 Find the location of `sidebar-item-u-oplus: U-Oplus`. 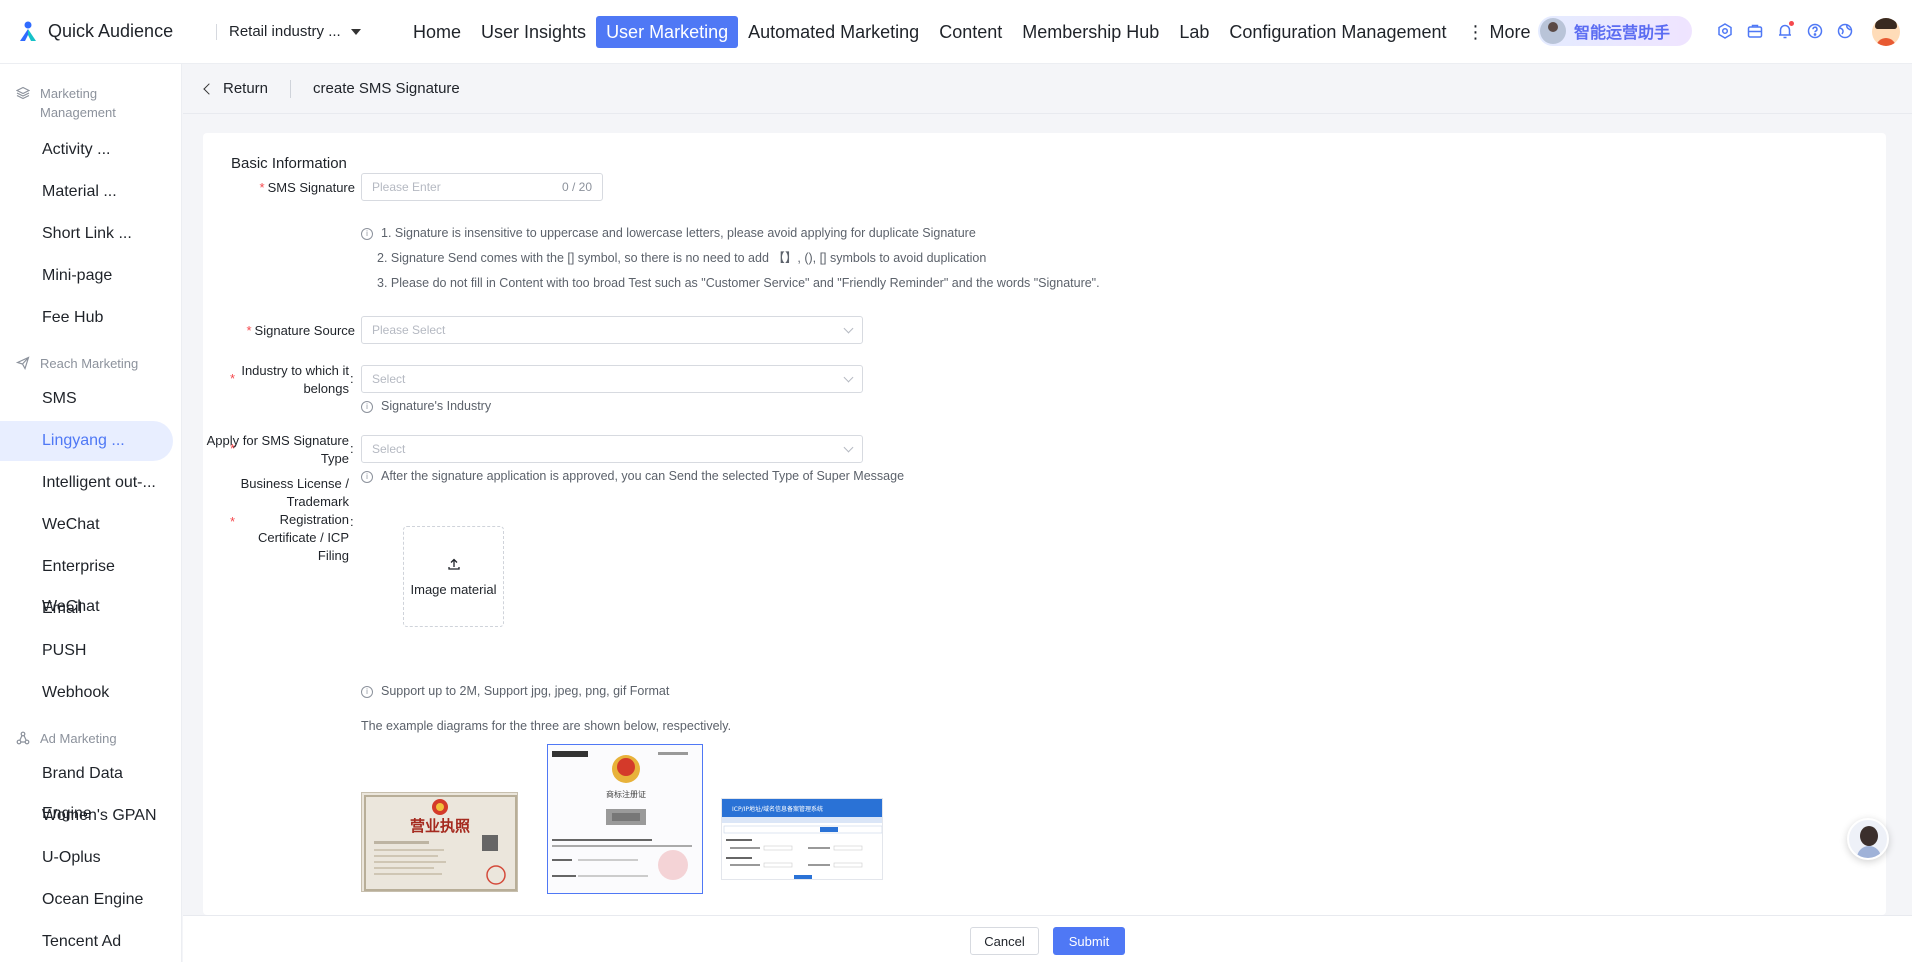

sidebar-item-u-oplus: U-Oplus is located at coordinates (86, 858).